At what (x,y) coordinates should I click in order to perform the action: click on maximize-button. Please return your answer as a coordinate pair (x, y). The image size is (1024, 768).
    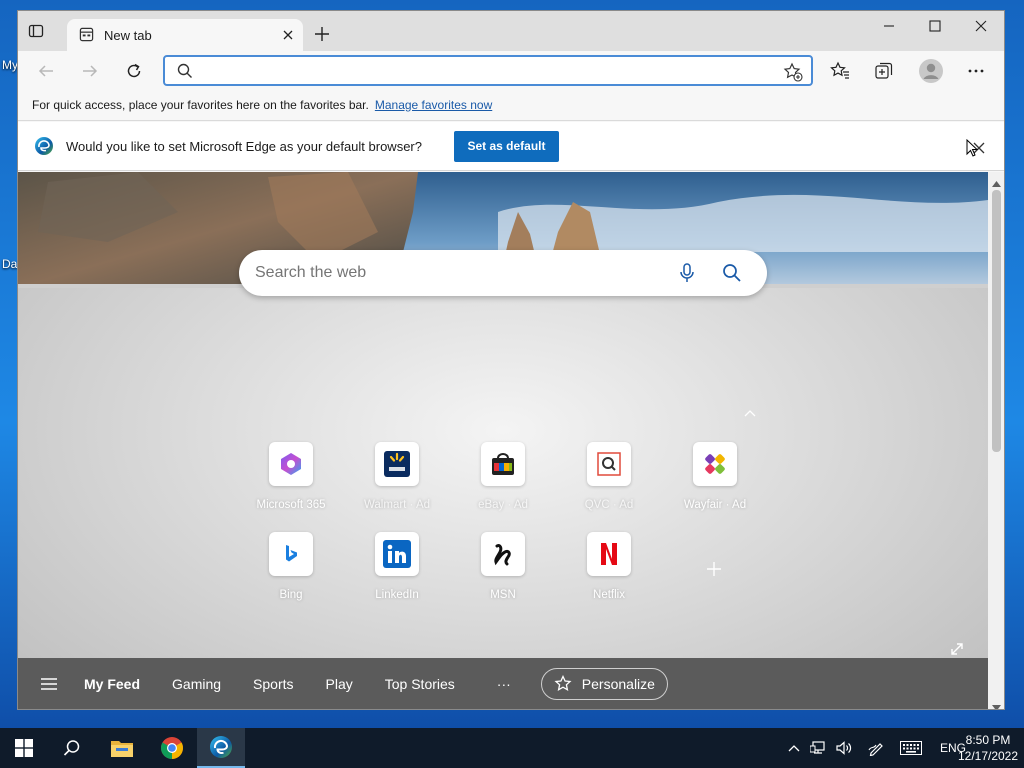
    Looking at the image, I should click on (935, 26).